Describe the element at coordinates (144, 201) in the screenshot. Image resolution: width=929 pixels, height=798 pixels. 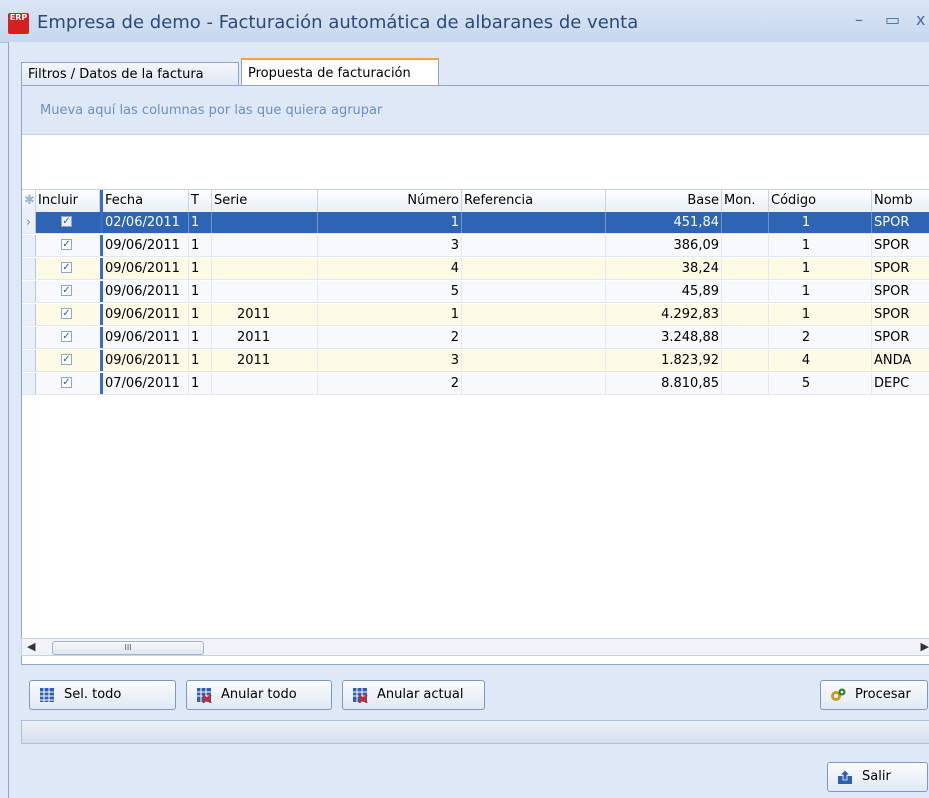
I see `col-fecha: Fecha` at that location.